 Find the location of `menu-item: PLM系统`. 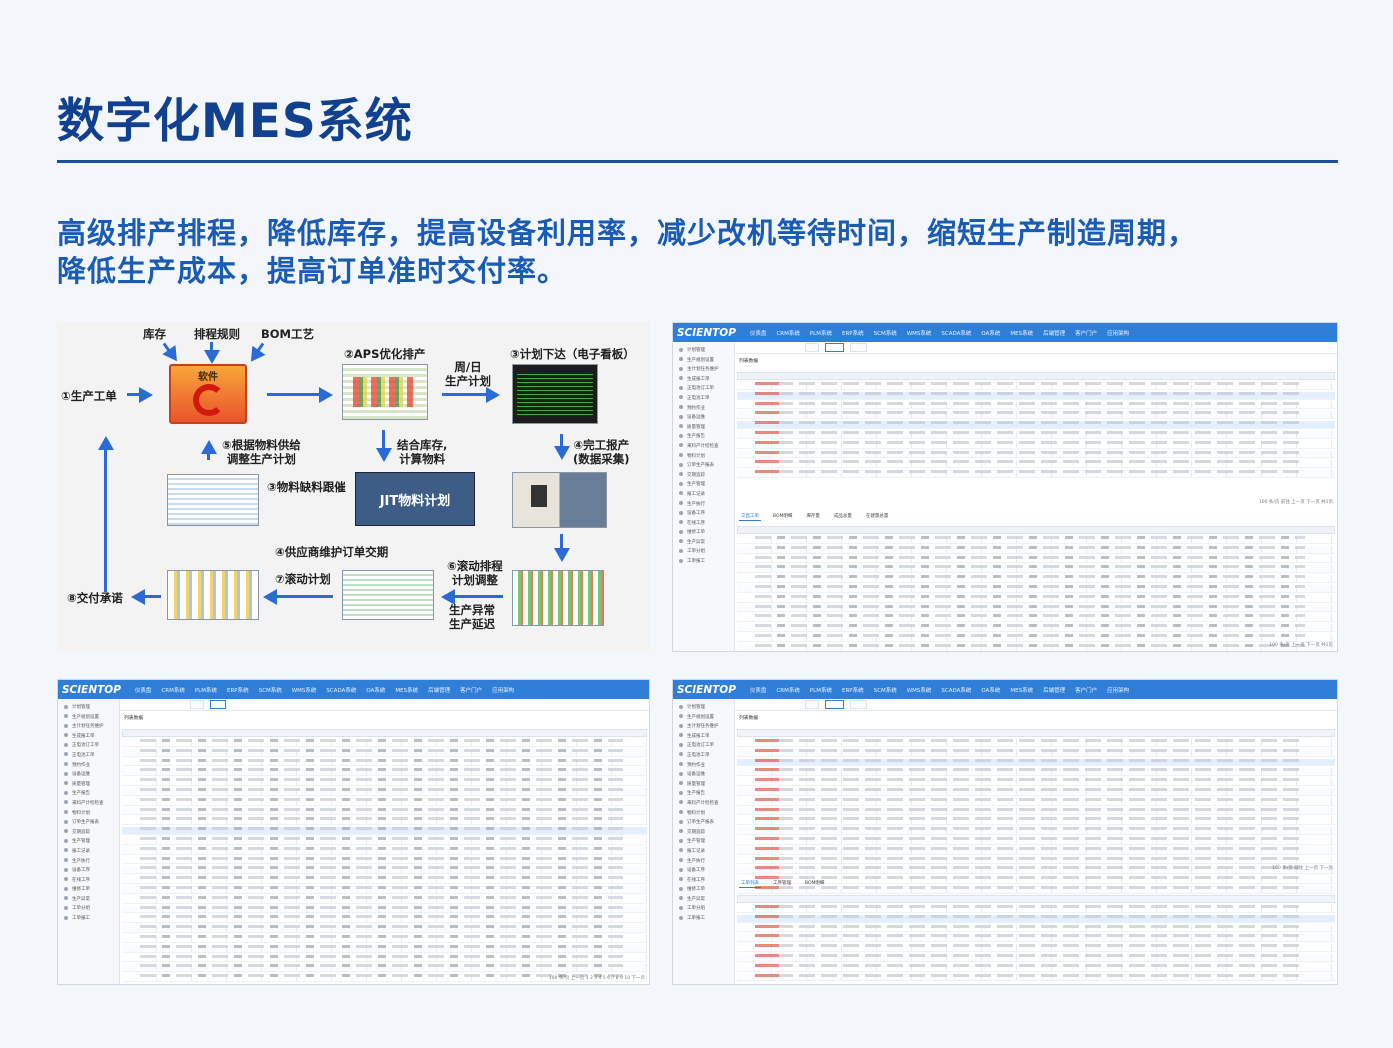

menu-item: PLM系统 is located at coordinates (821, 333).